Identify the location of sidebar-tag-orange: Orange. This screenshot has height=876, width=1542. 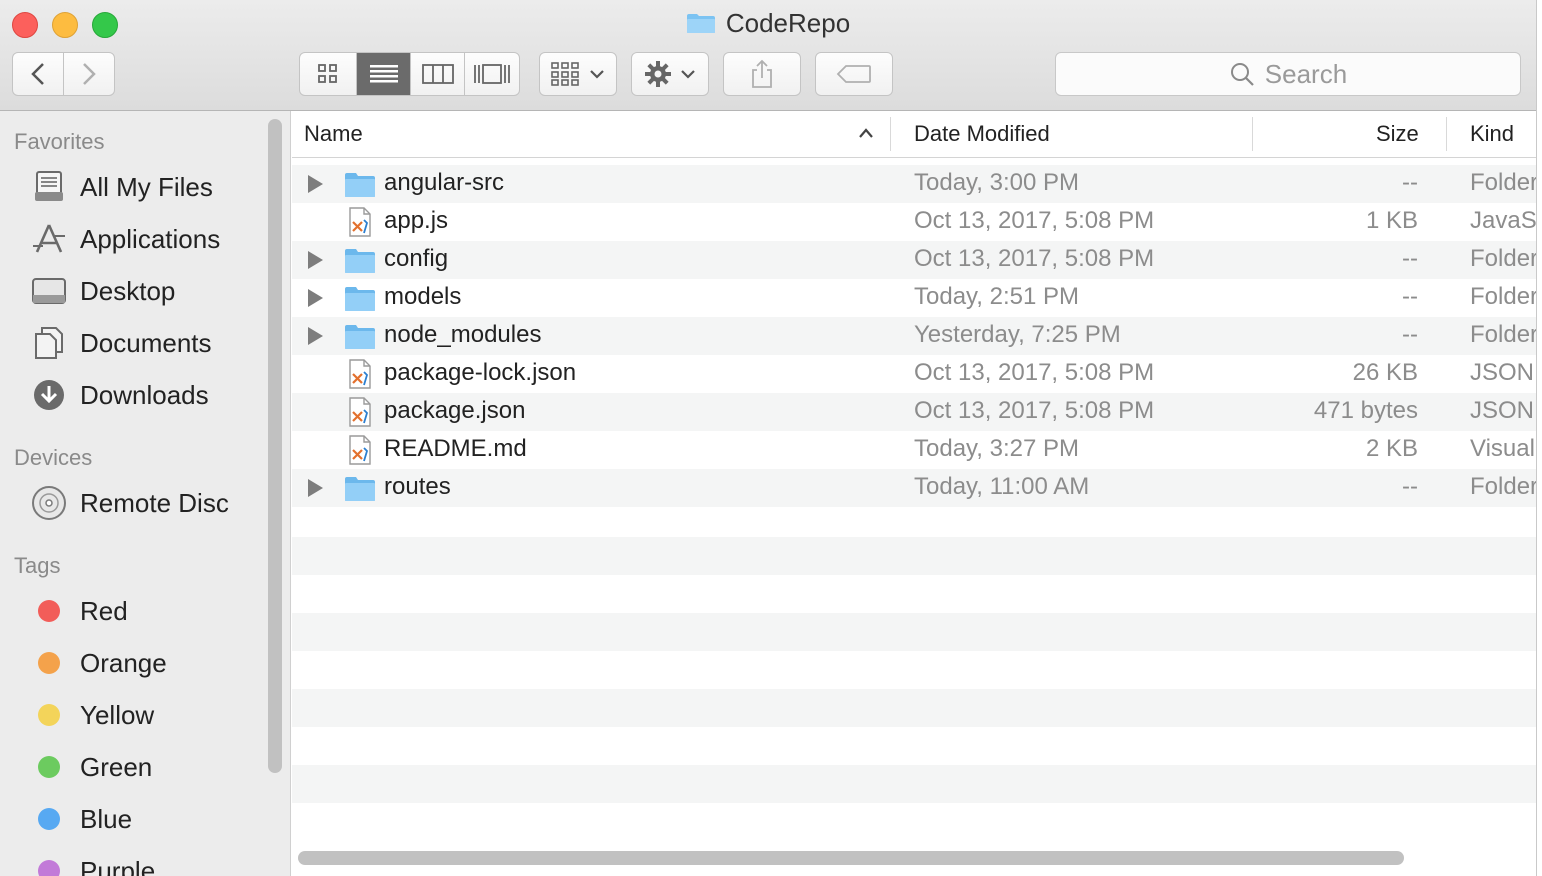
(98, 663).